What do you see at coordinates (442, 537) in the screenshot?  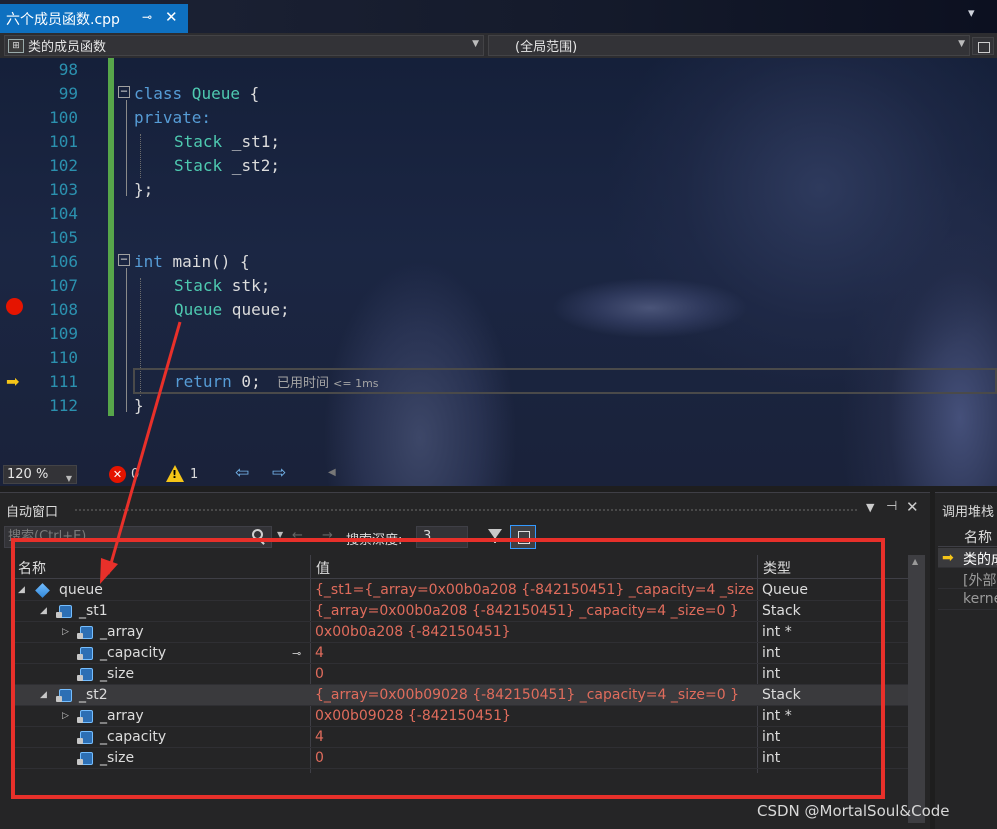 I see `search-depth-input: 3` at bounding box center [442, 537].